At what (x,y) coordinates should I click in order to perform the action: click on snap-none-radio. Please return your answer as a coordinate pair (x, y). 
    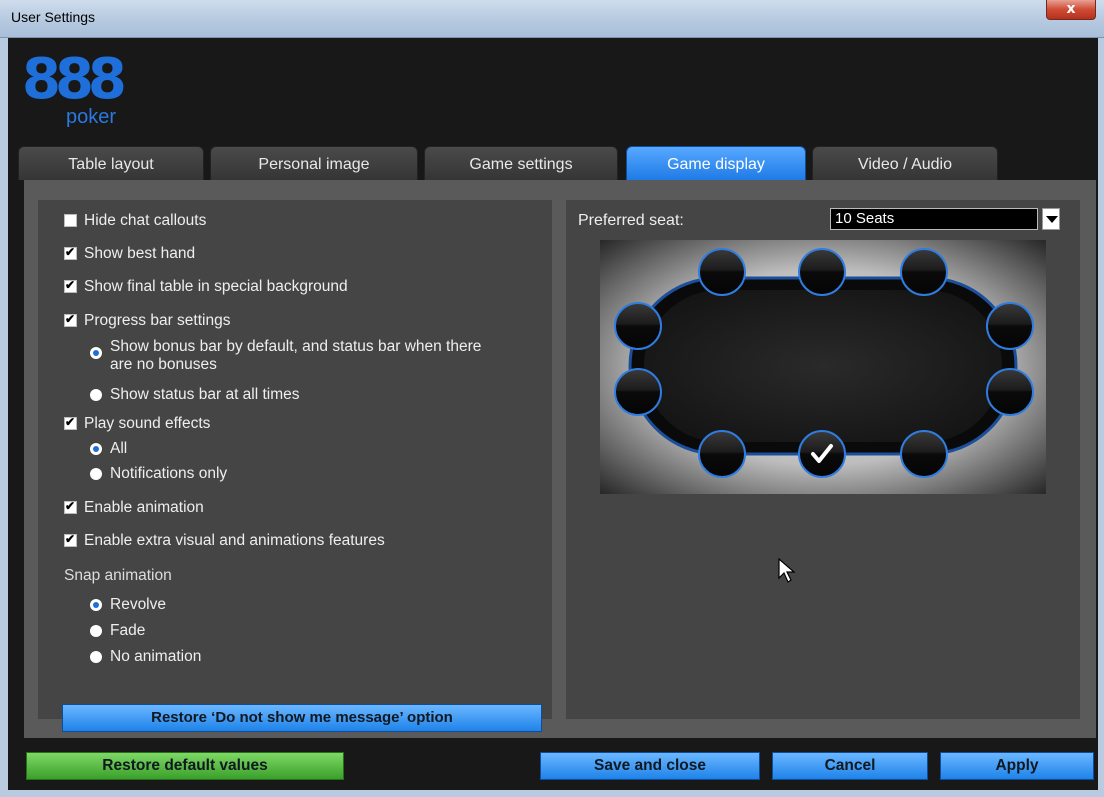
    Looking at the image, I should click on (96, 657).